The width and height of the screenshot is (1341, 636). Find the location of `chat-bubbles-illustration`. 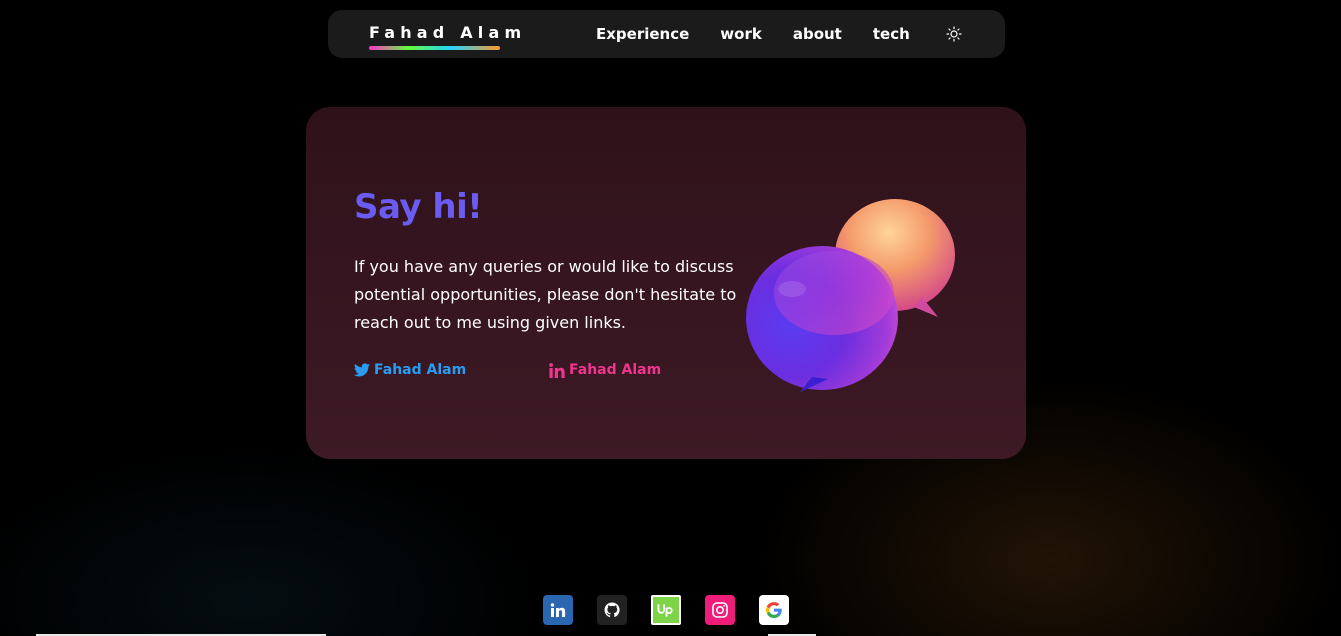

chat-bubbles-illustration is located at coordinates (850, 295).